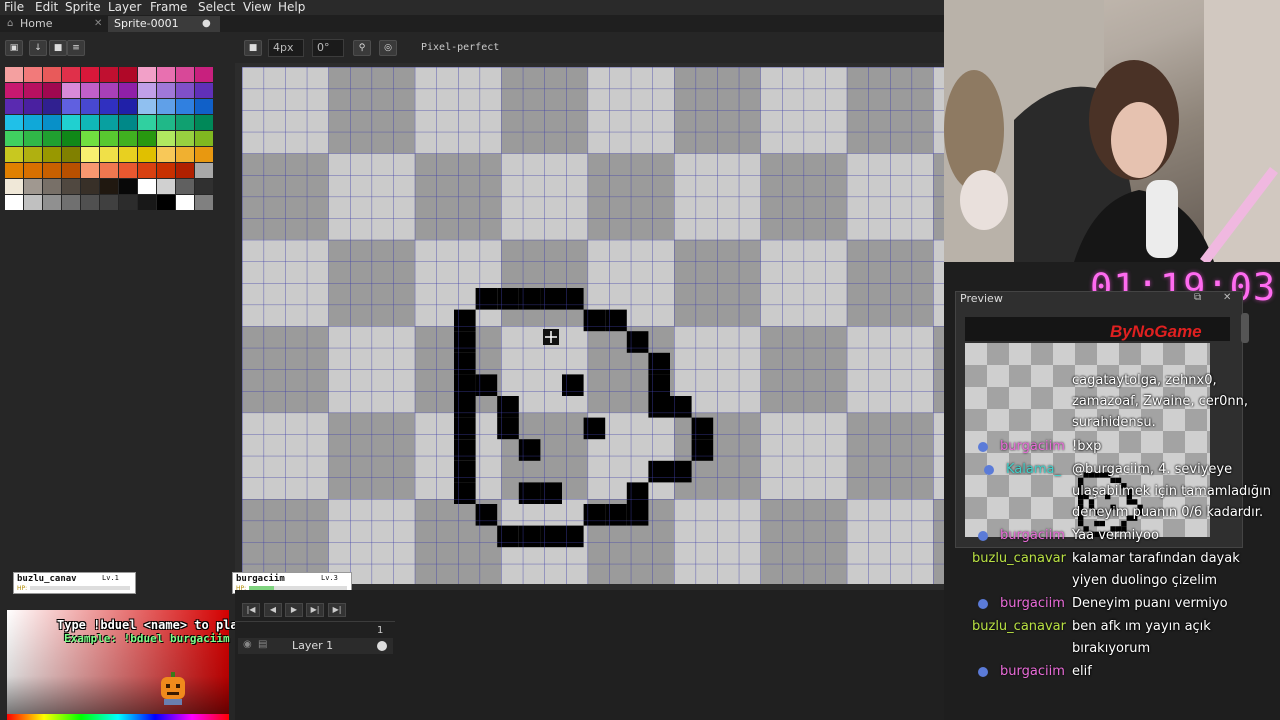 This screenshot has width=1280, height=720. Describe the element at coordinates (63, 24) in the screenshot. I see `tab-home: ⌂ Home ✕` at that location.